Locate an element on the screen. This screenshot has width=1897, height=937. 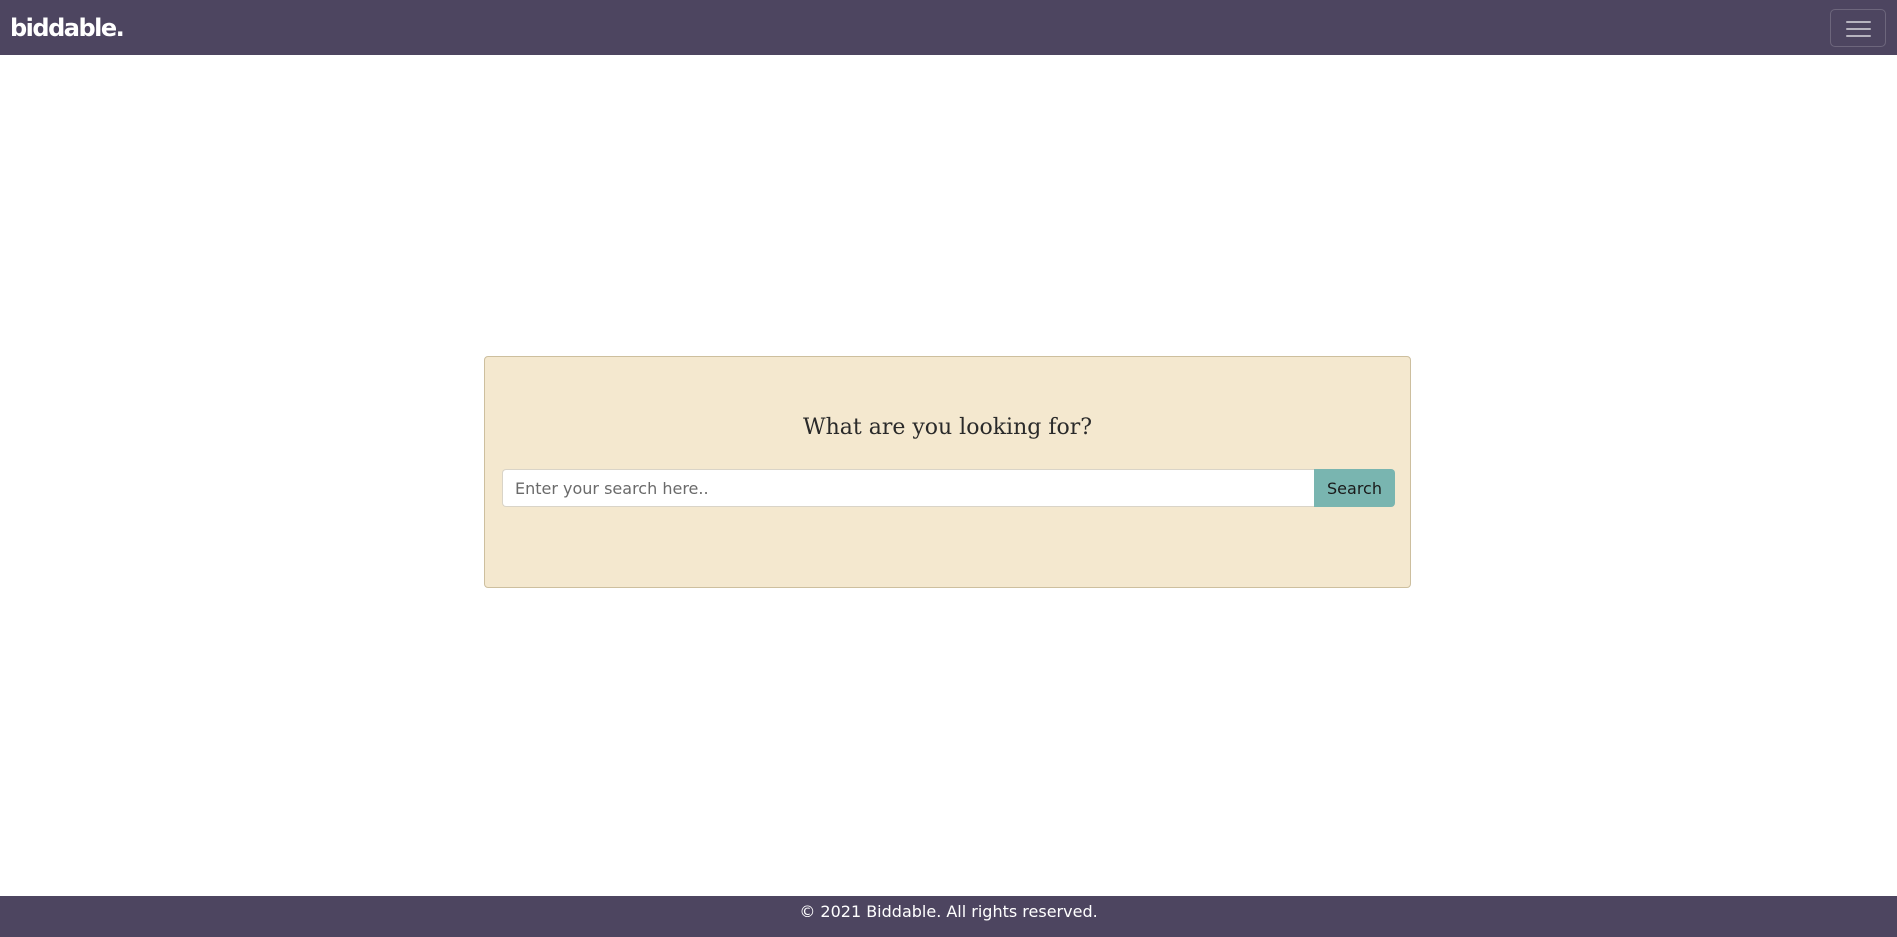
search-title: What are you looking for? is located at coordinates (947, 427).